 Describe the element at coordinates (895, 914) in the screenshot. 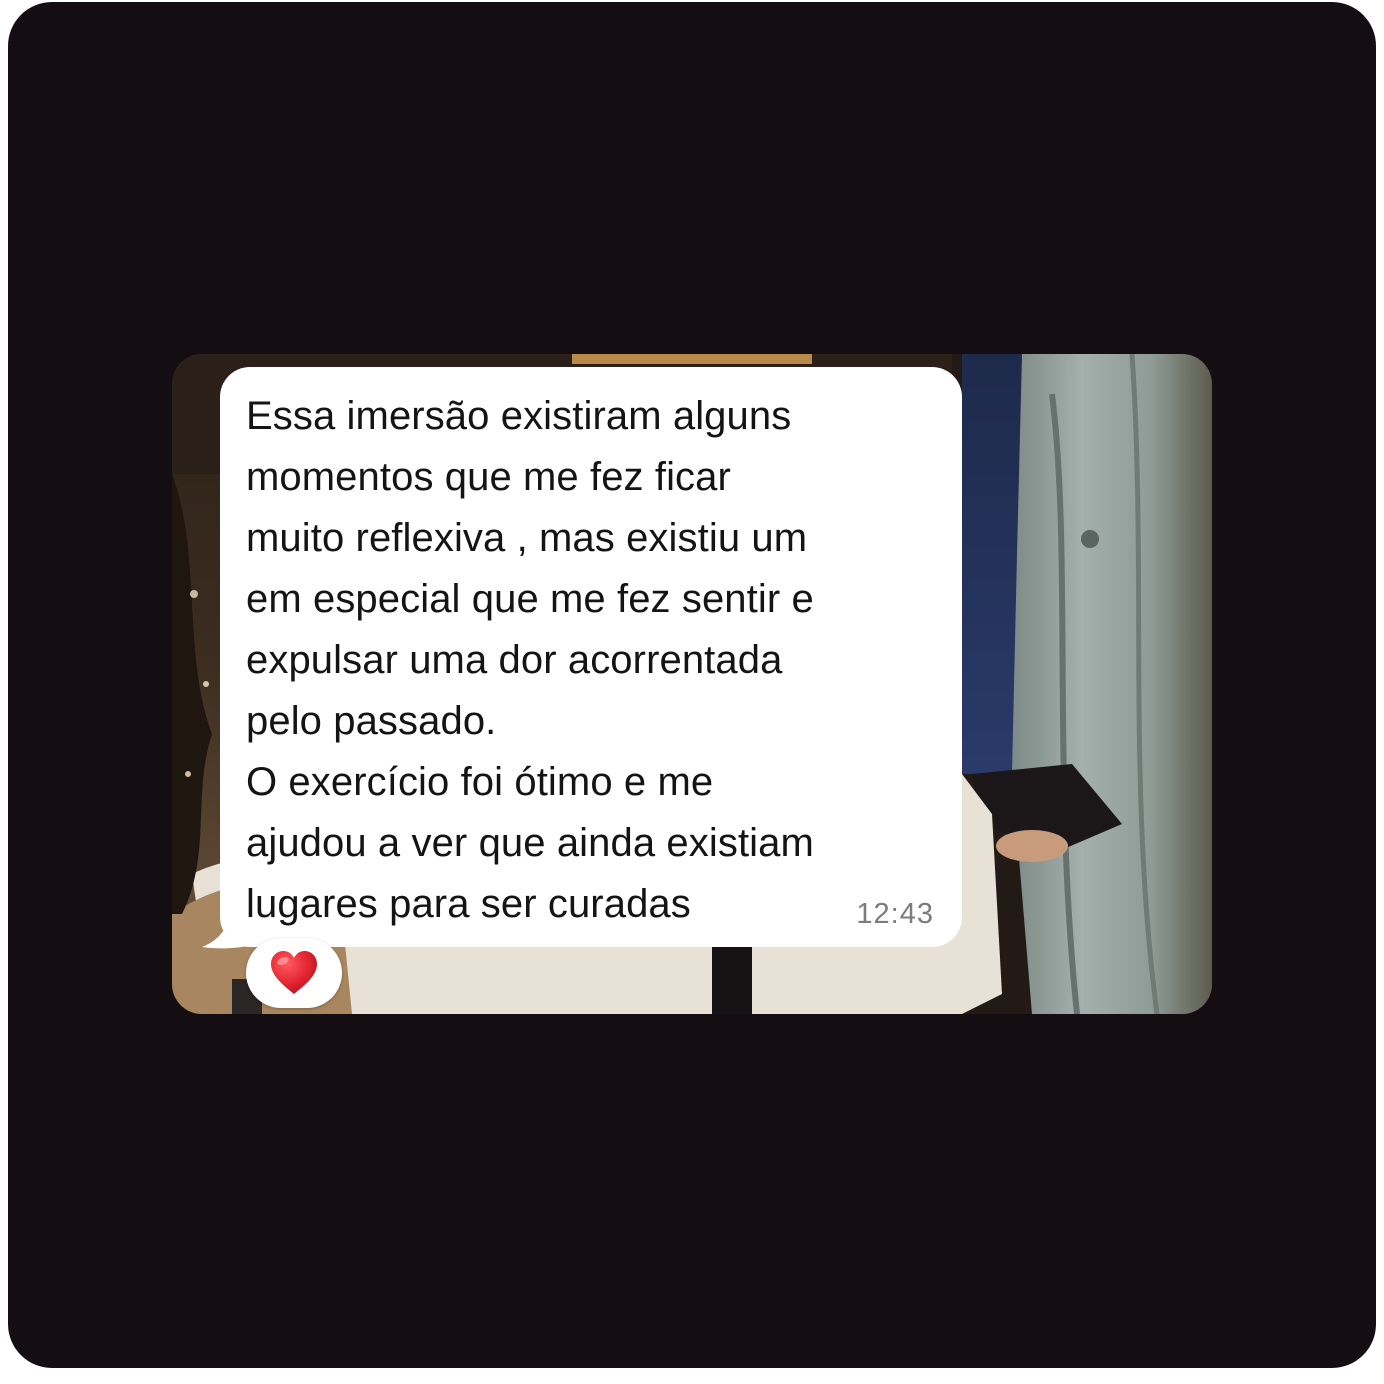

I see `message-timestamp: 12:43` at that location.